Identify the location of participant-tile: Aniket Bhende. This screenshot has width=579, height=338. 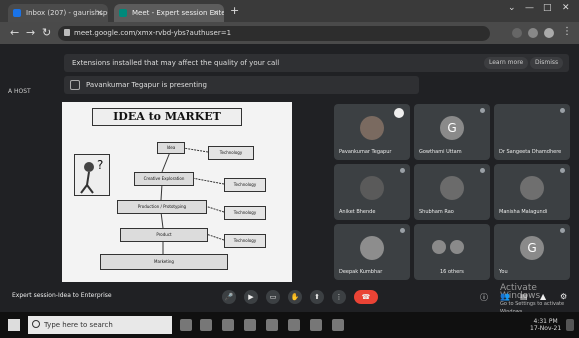
(372, 192).